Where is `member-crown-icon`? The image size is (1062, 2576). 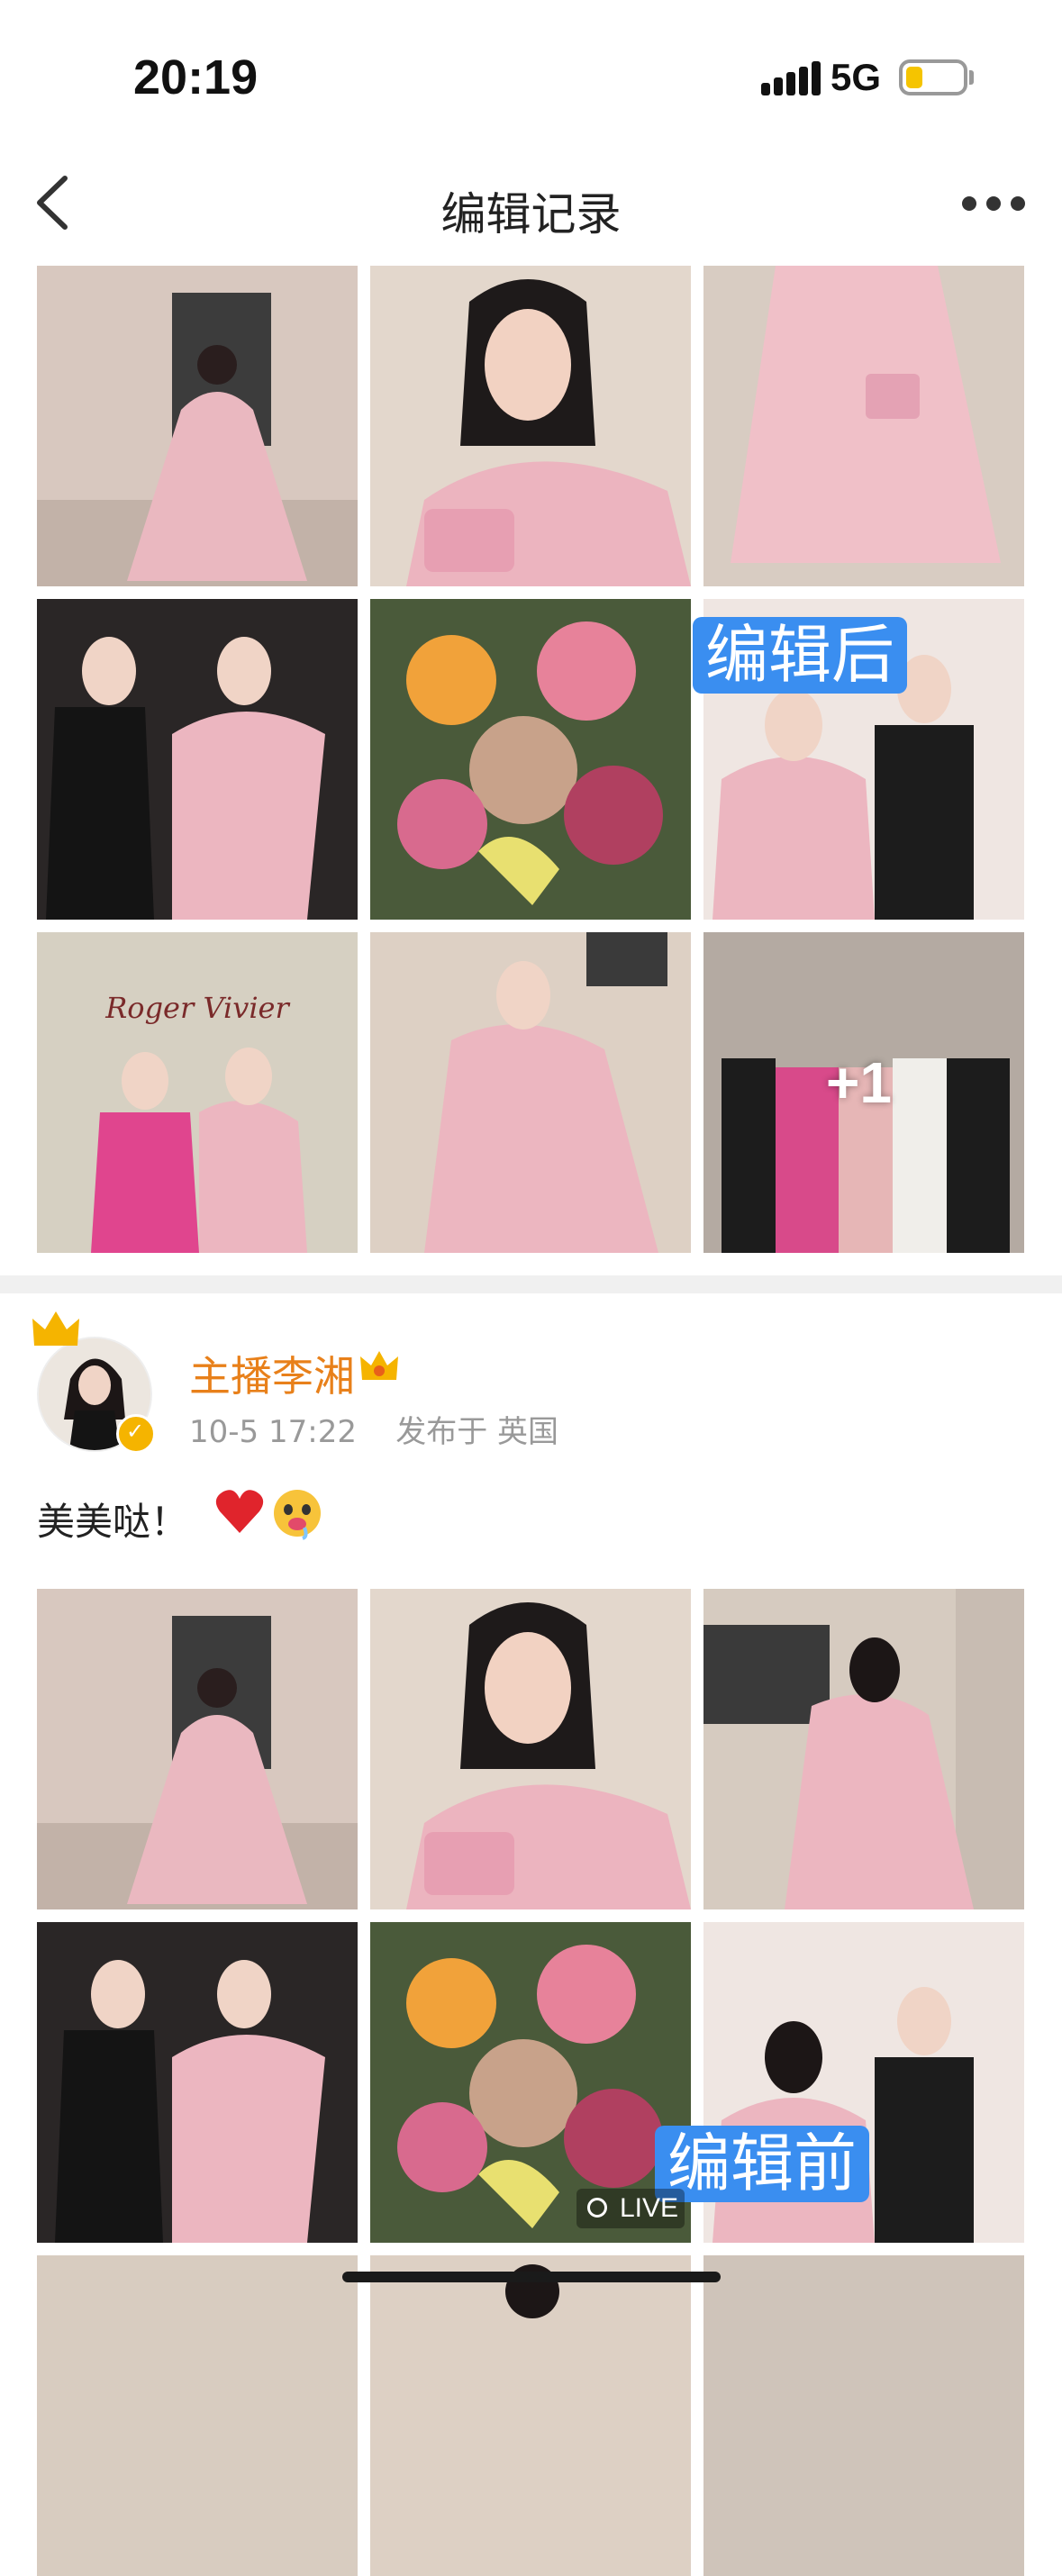 member-crown-icon is located at coordinates (379, 1365).